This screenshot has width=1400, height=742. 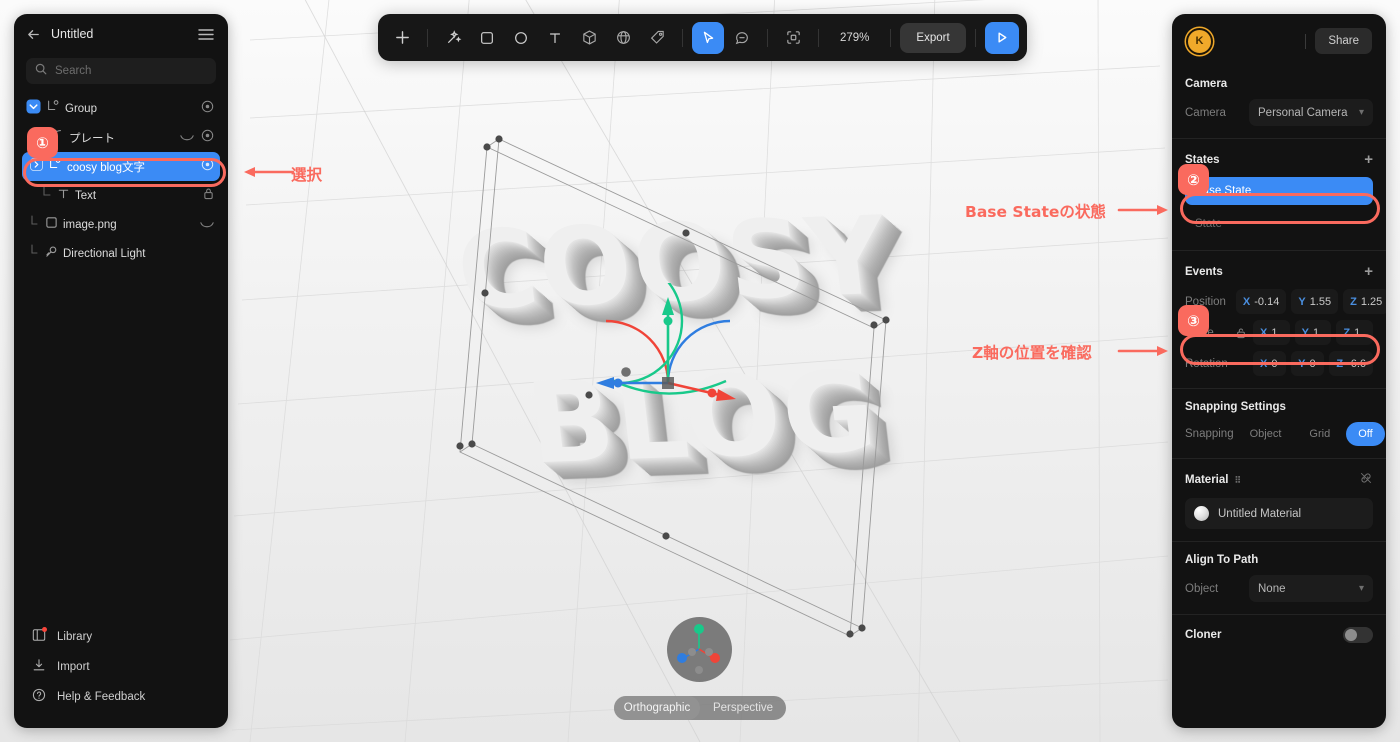 I want to click on events-section: Events +, so click(x=1279, y=271).